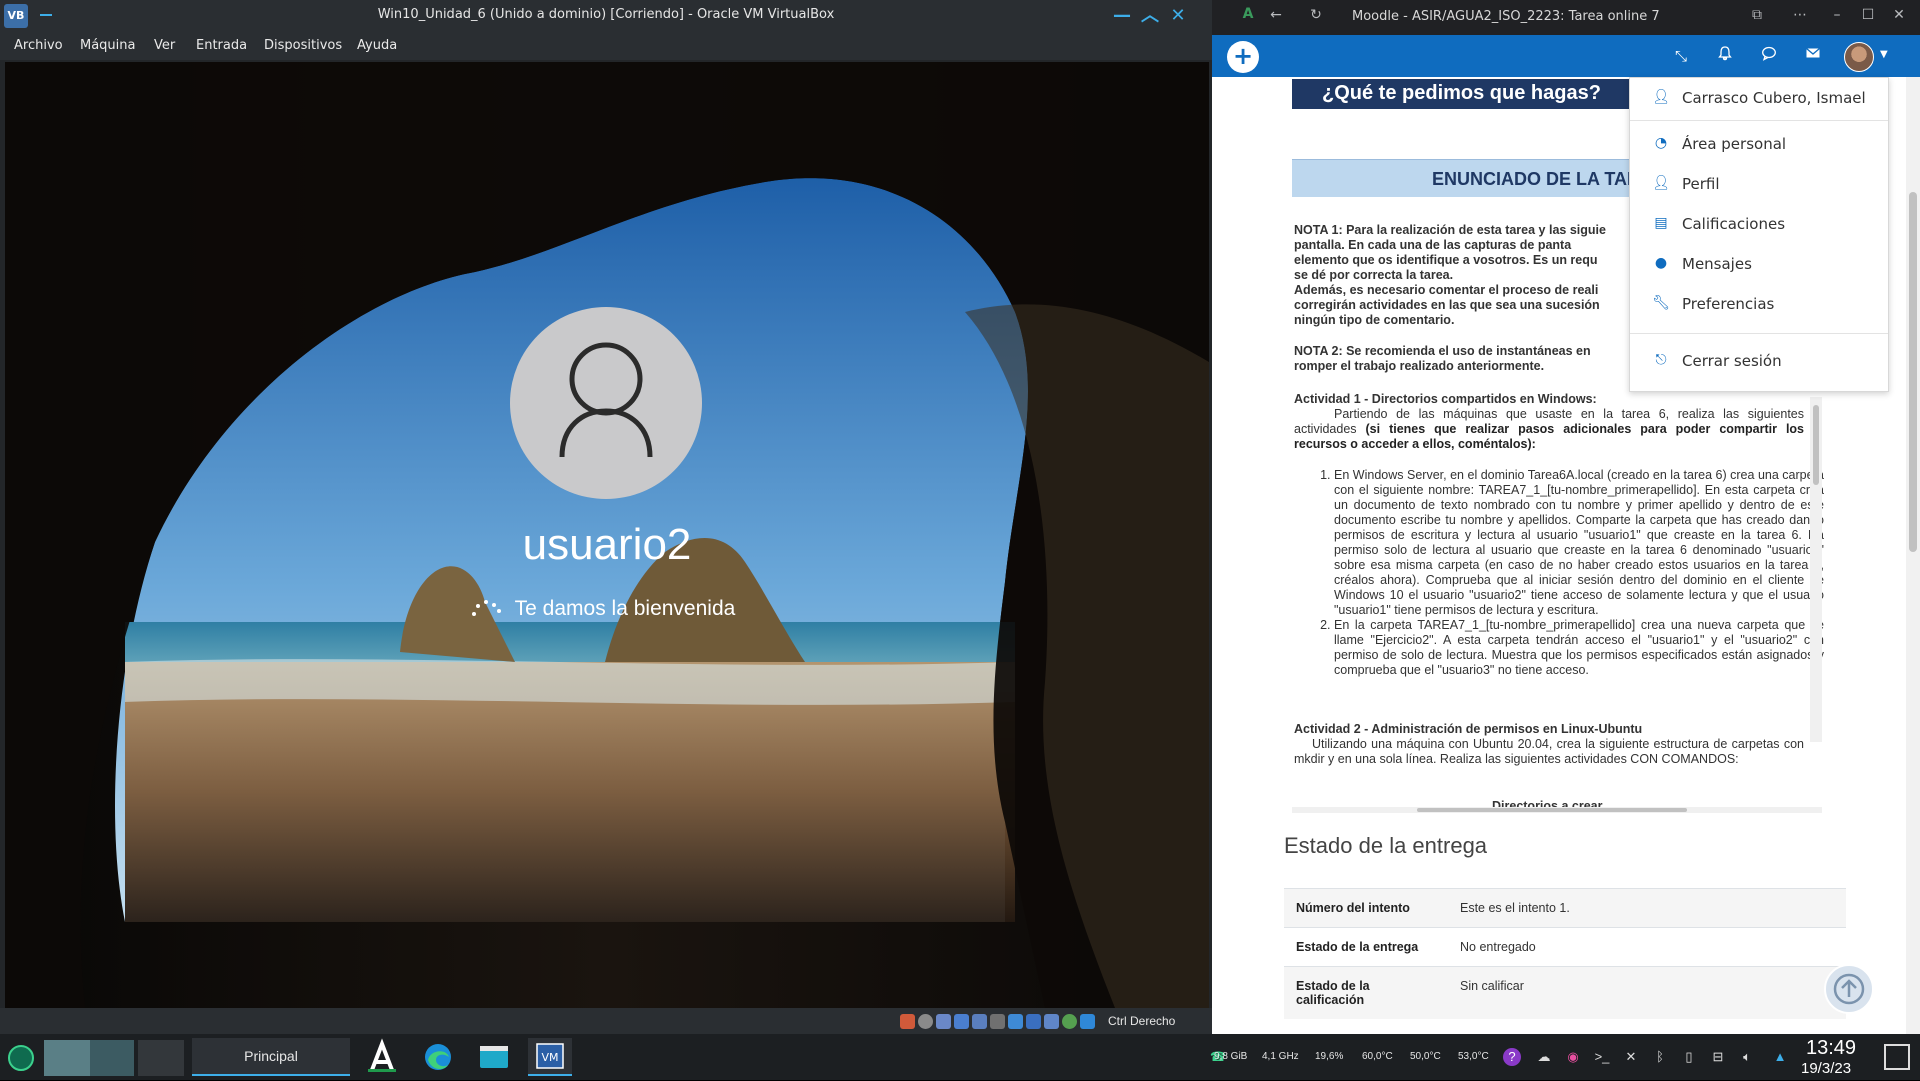  What do you see at coordinates (1661, 360) in the screenshot?
I see `logout-icon: ⎋` at bounding box center [1661, 360].